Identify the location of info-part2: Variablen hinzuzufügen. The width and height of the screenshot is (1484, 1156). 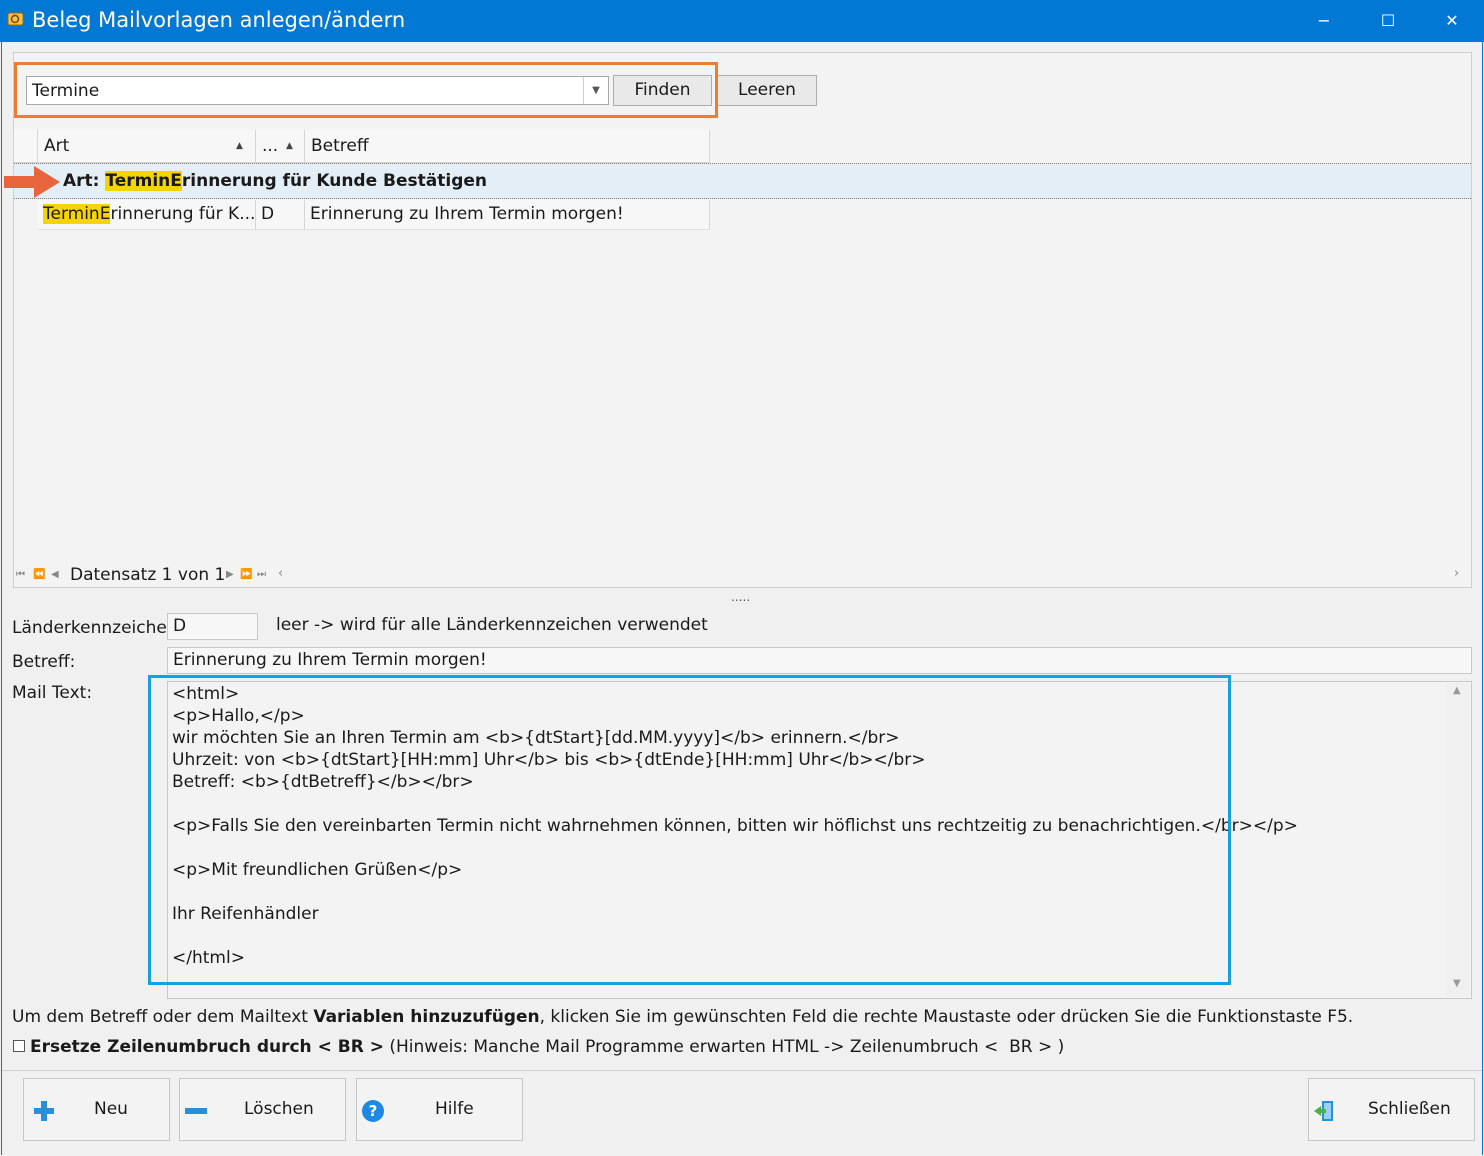
(426, 1017).